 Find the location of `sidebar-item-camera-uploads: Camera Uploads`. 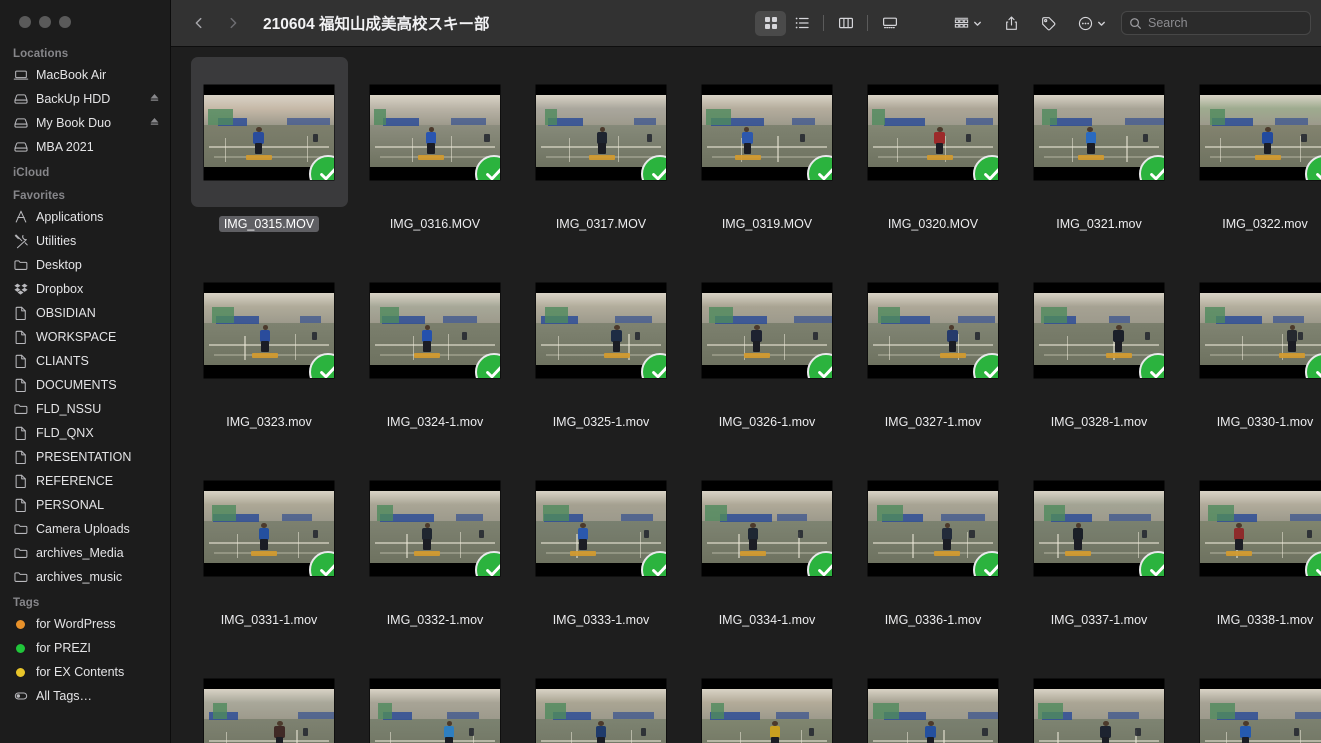

sidebar-item-camera-uploads: Camera Uploads is located at coordinates (85, 529).